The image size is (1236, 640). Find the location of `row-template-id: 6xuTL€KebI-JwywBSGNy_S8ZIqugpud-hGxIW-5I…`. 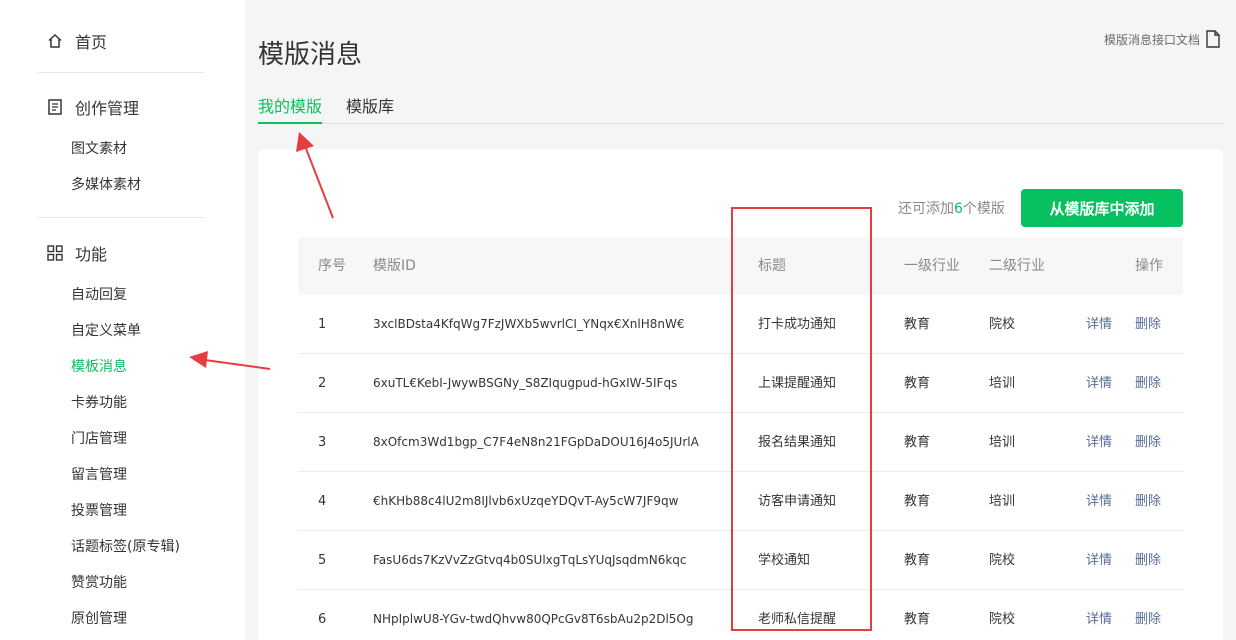

row-template-id: 6xuTL€KebI-JwywBSGNy_S8ZIqugpud-hGxIW-5I… is located at coordinates (525, 383).